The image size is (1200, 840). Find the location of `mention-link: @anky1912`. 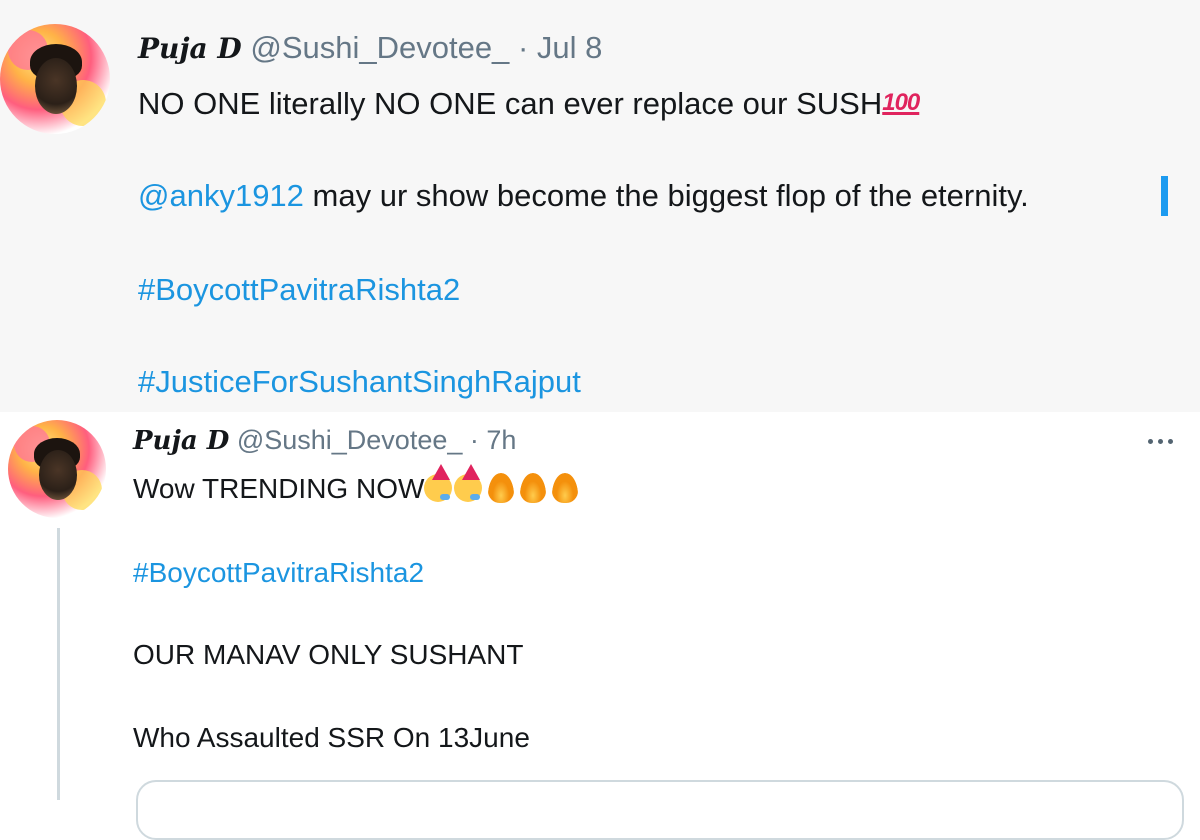

mention-link: @anky1912 is located at coordinates (221, 195).